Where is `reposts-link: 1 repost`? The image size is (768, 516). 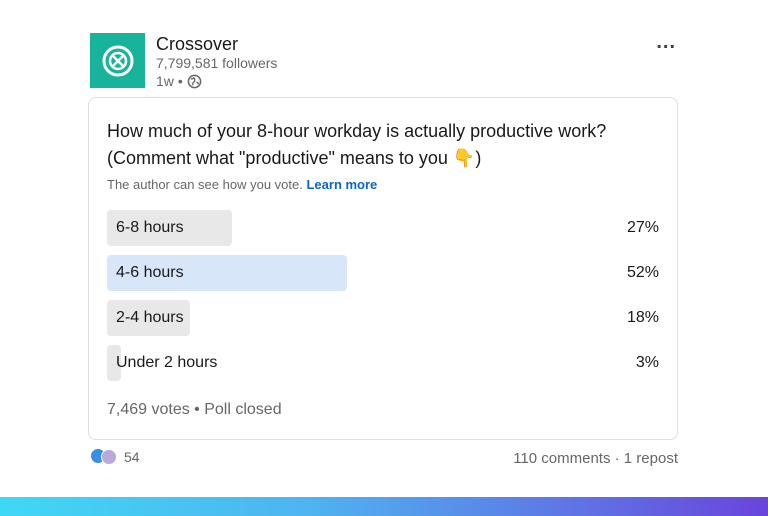 reposts-link: 1 repost is located at coordinates (651, 458).